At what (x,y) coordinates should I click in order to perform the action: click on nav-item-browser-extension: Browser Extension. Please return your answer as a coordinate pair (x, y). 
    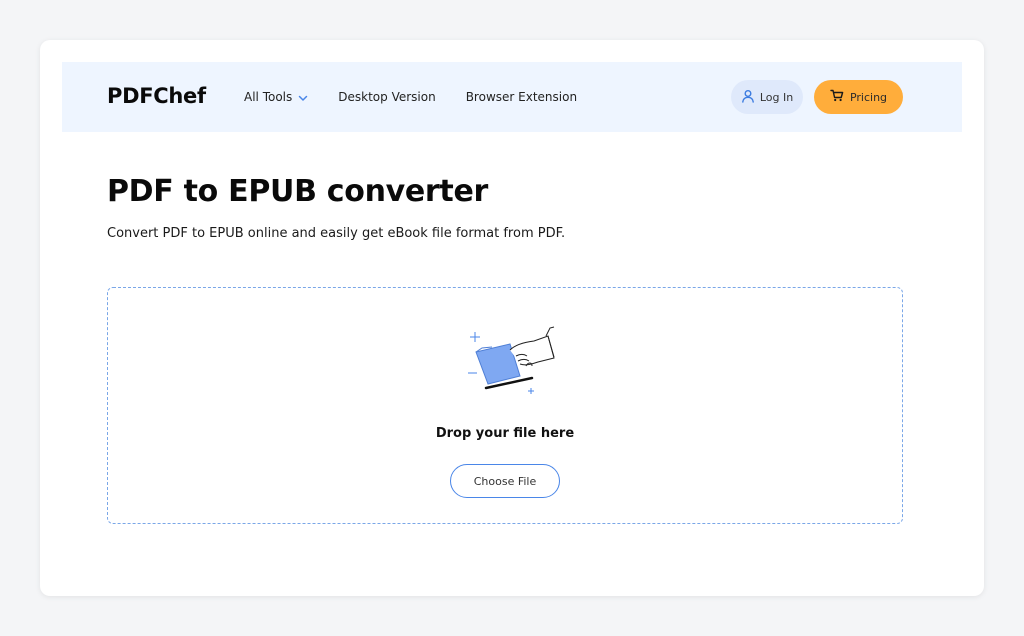
    Looking at the image, I should click on (521, 97).